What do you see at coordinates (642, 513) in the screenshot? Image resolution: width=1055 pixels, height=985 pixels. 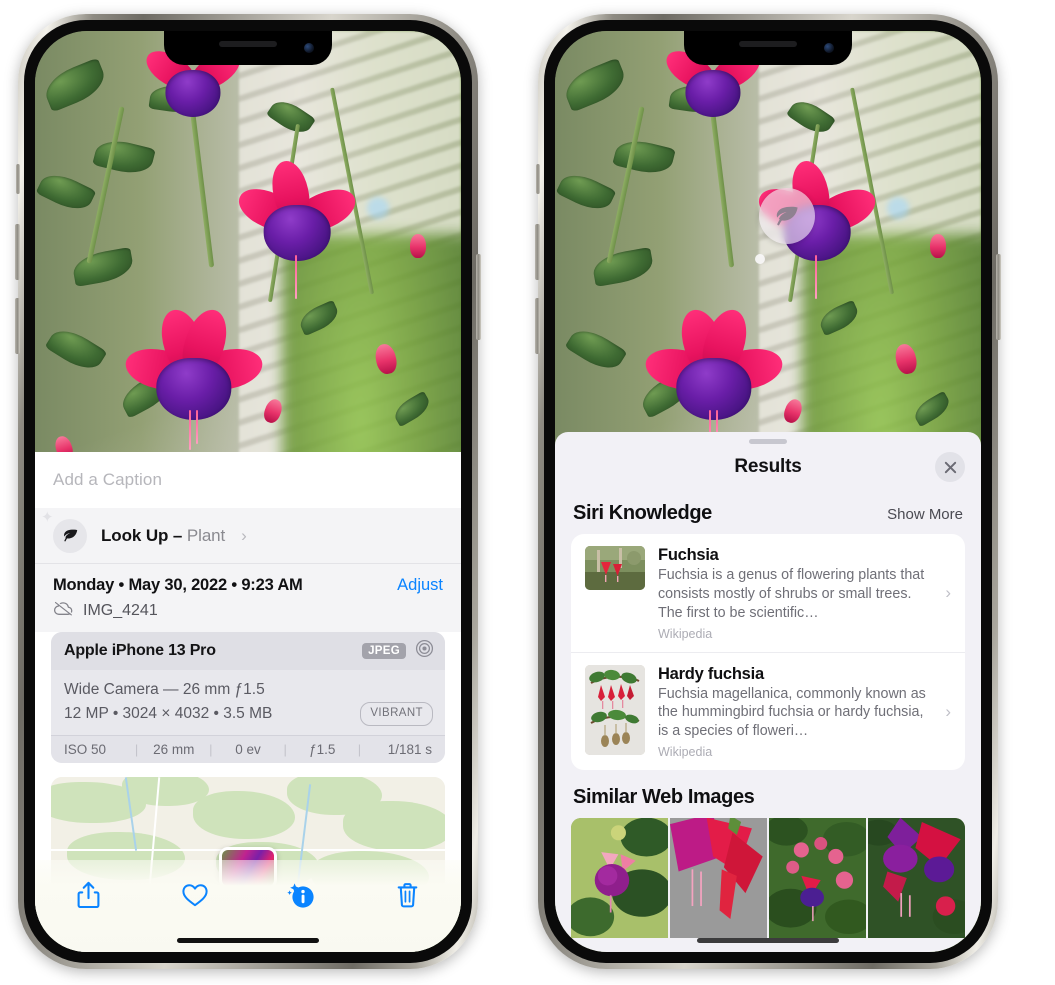 I see `section-title: Siri Knowledge` at bounding box center [642, 513].